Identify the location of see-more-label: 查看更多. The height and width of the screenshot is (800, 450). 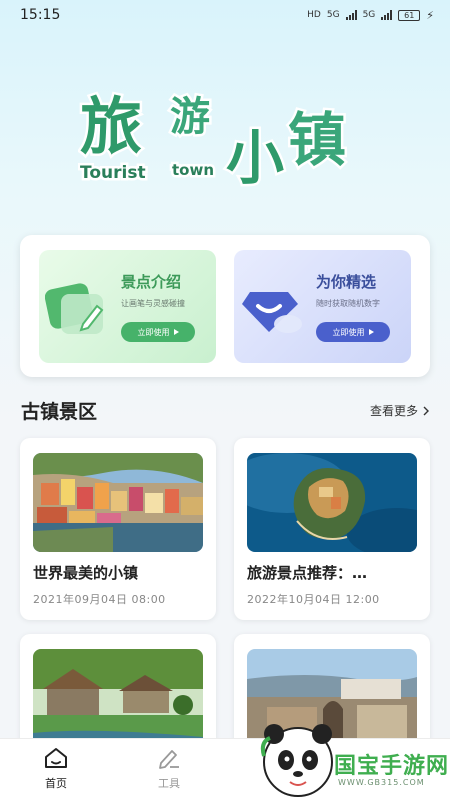
(393, 411).